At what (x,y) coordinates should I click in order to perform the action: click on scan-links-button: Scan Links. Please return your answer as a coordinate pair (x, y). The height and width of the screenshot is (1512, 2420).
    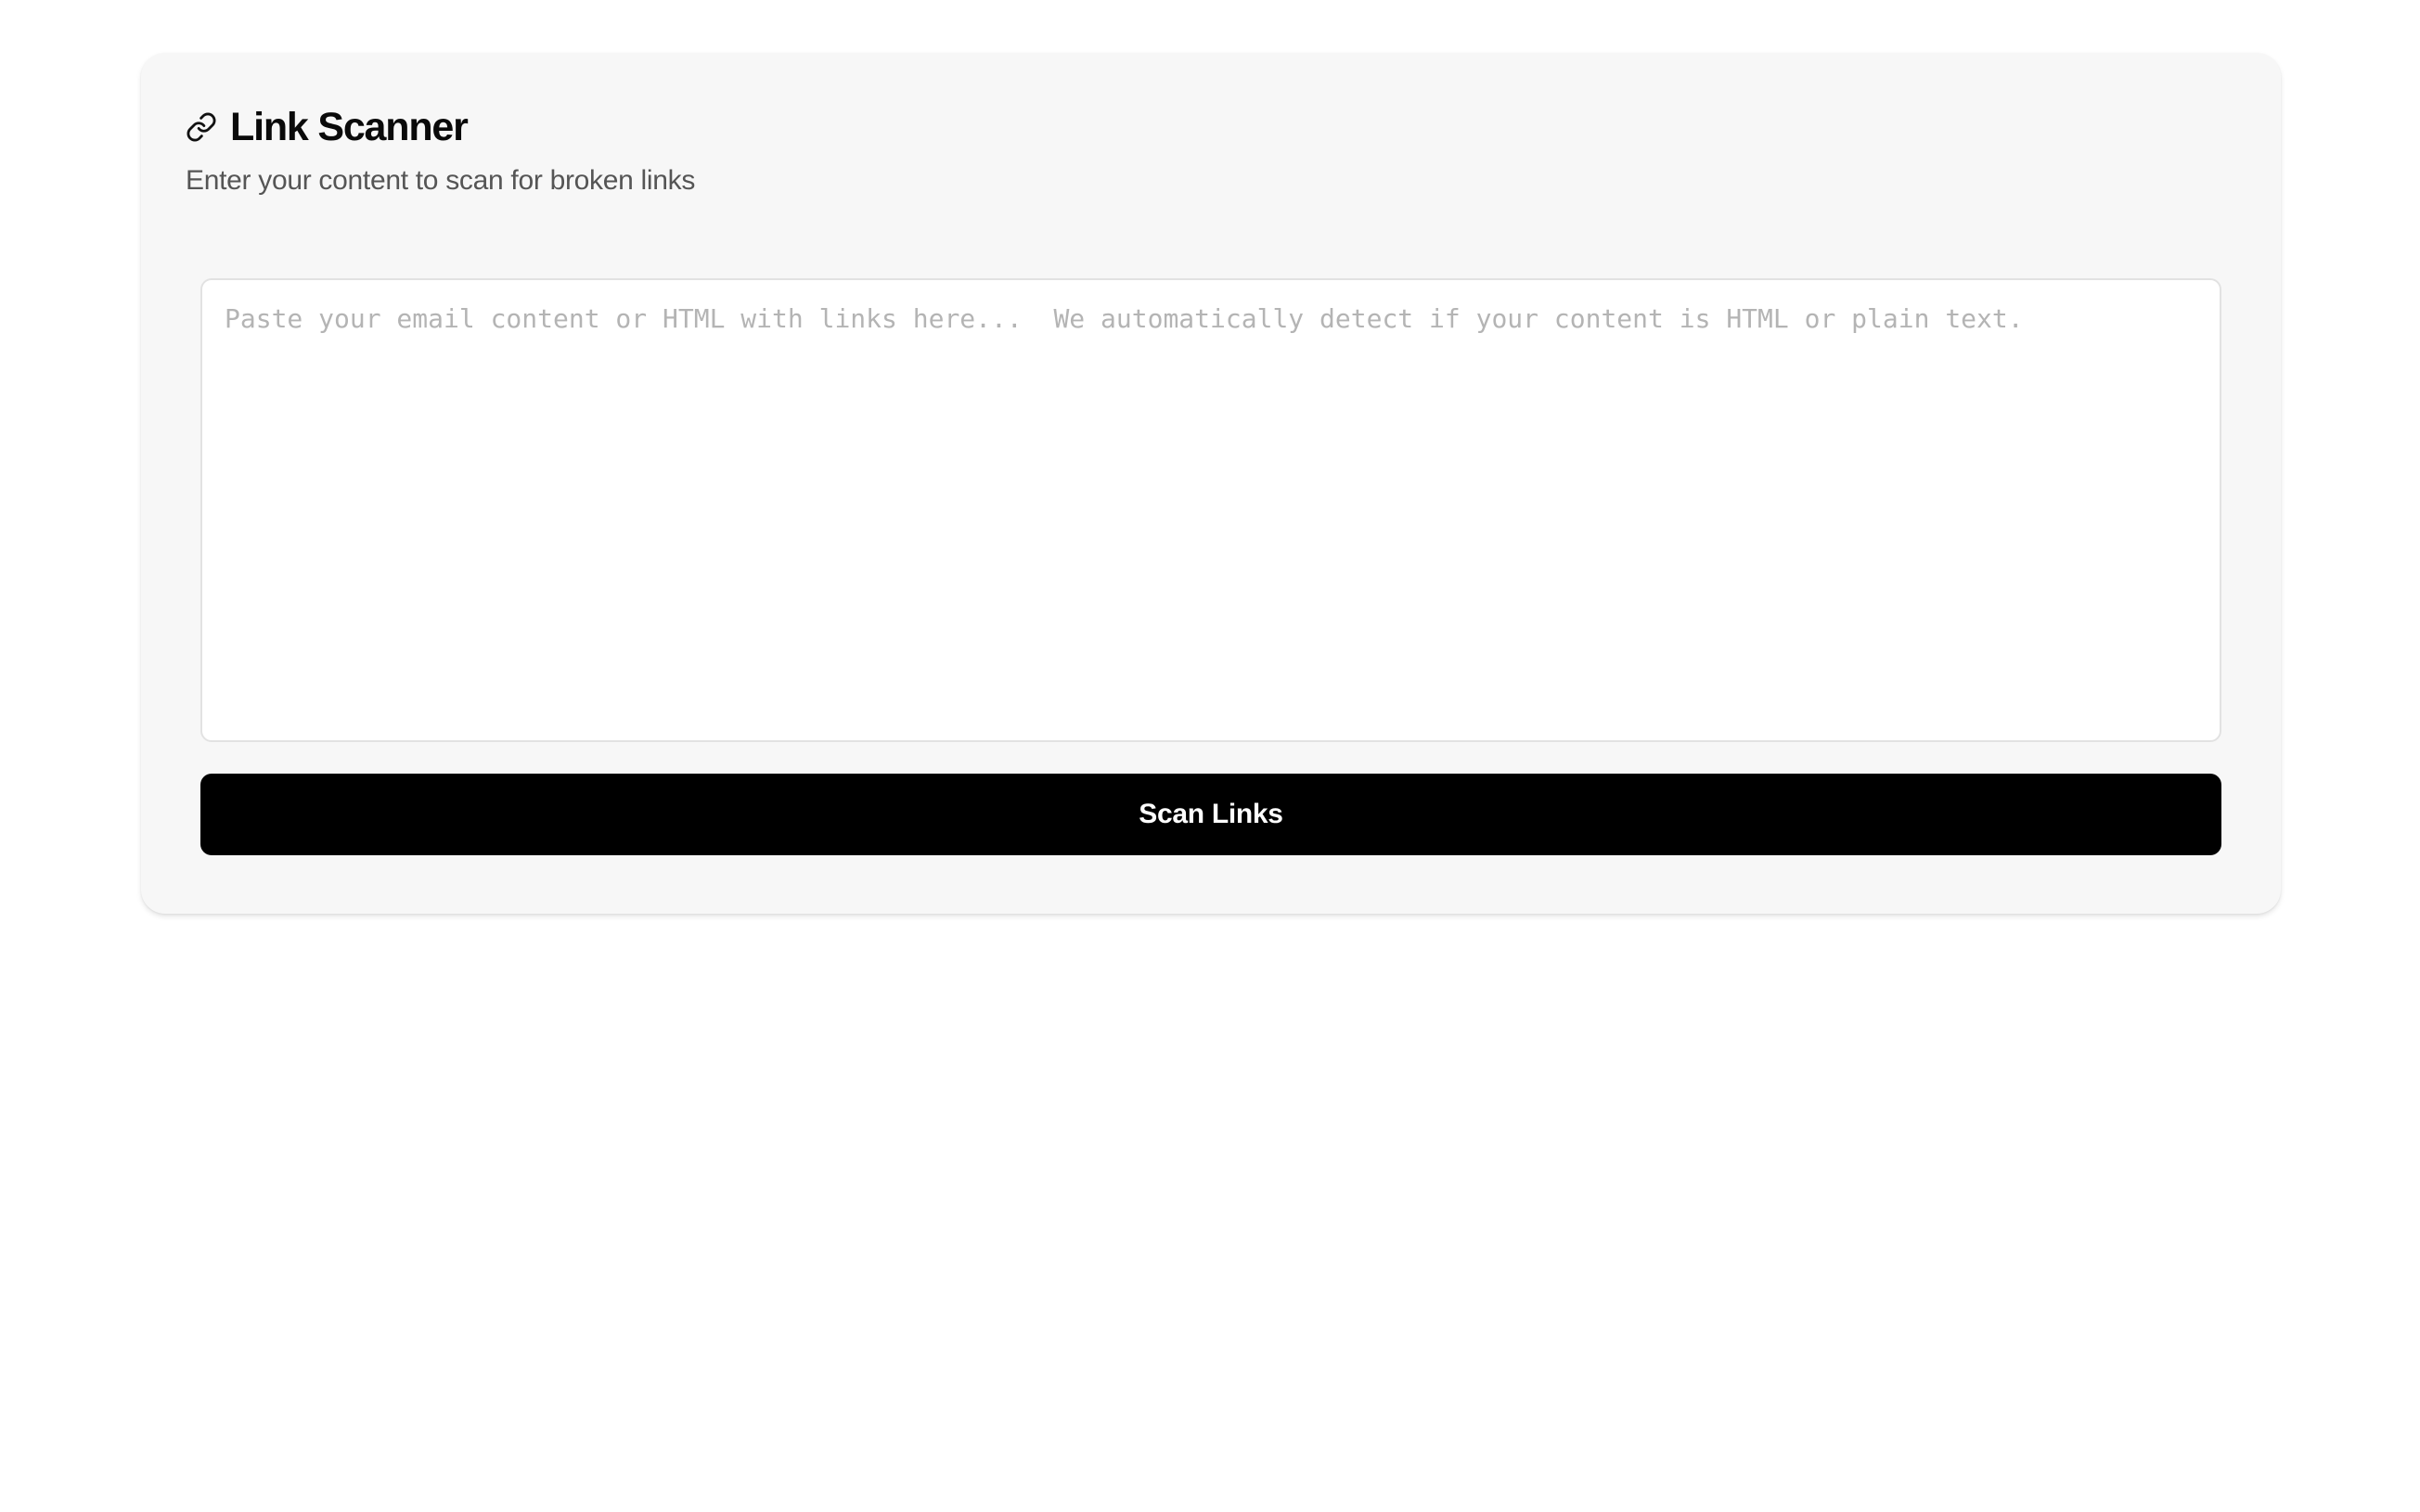
    Looking at the image, I should click on (1210, 814).